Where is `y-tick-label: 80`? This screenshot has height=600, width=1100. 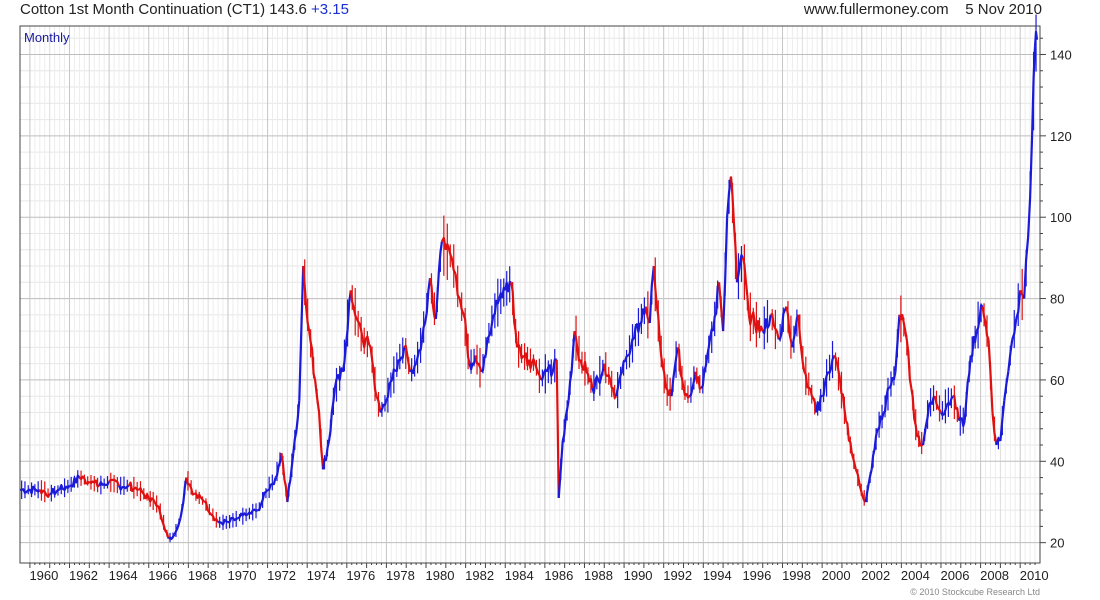
y-tick-label: 80 is located at coordinates (1057, 299).